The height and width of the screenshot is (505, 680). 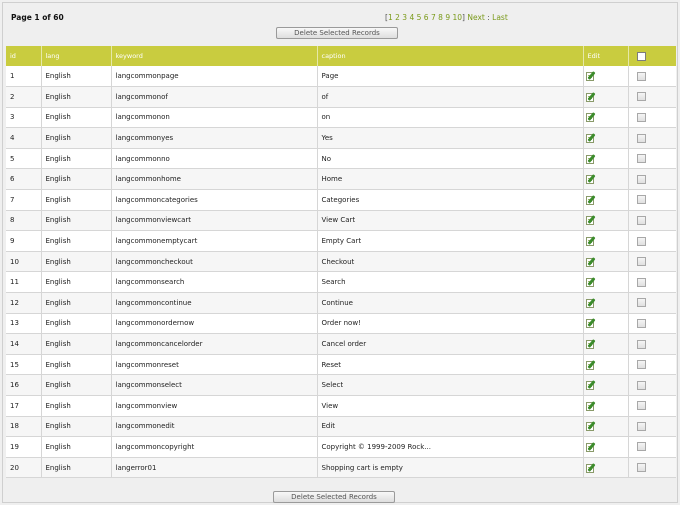 I want to click on pagination: [1 2 3 4 5 6 7 8 9 10] Next : Last, so click(x=446, y=17).